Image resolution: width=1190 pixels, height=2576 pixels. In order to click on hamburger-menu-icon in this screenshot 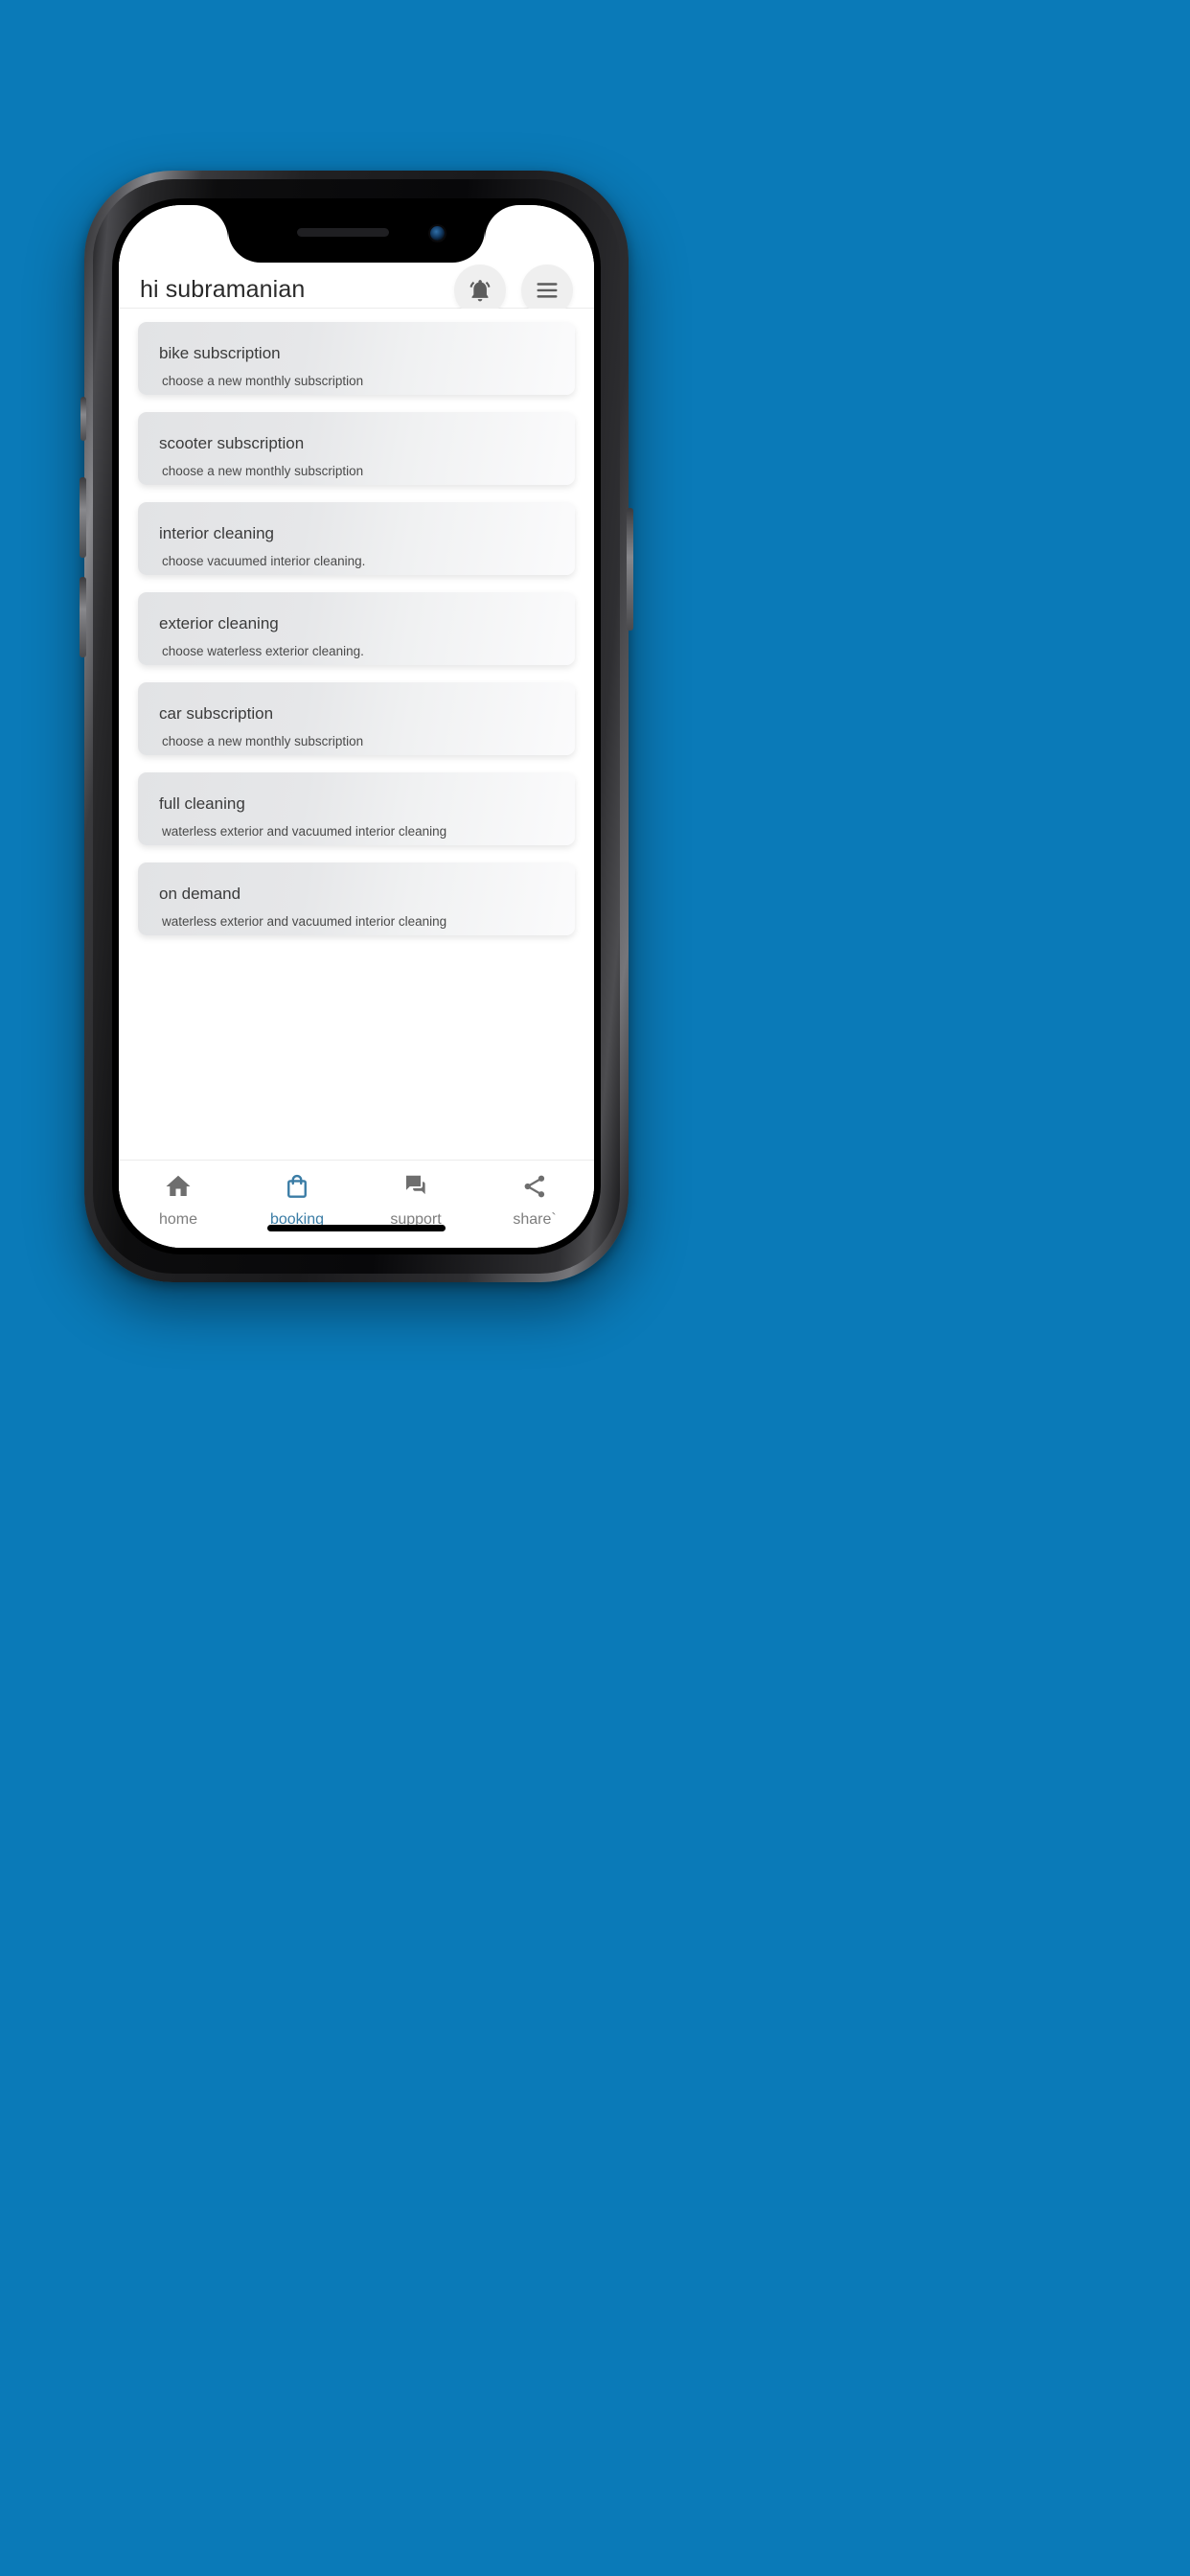, I will do `click(547, 290)`.